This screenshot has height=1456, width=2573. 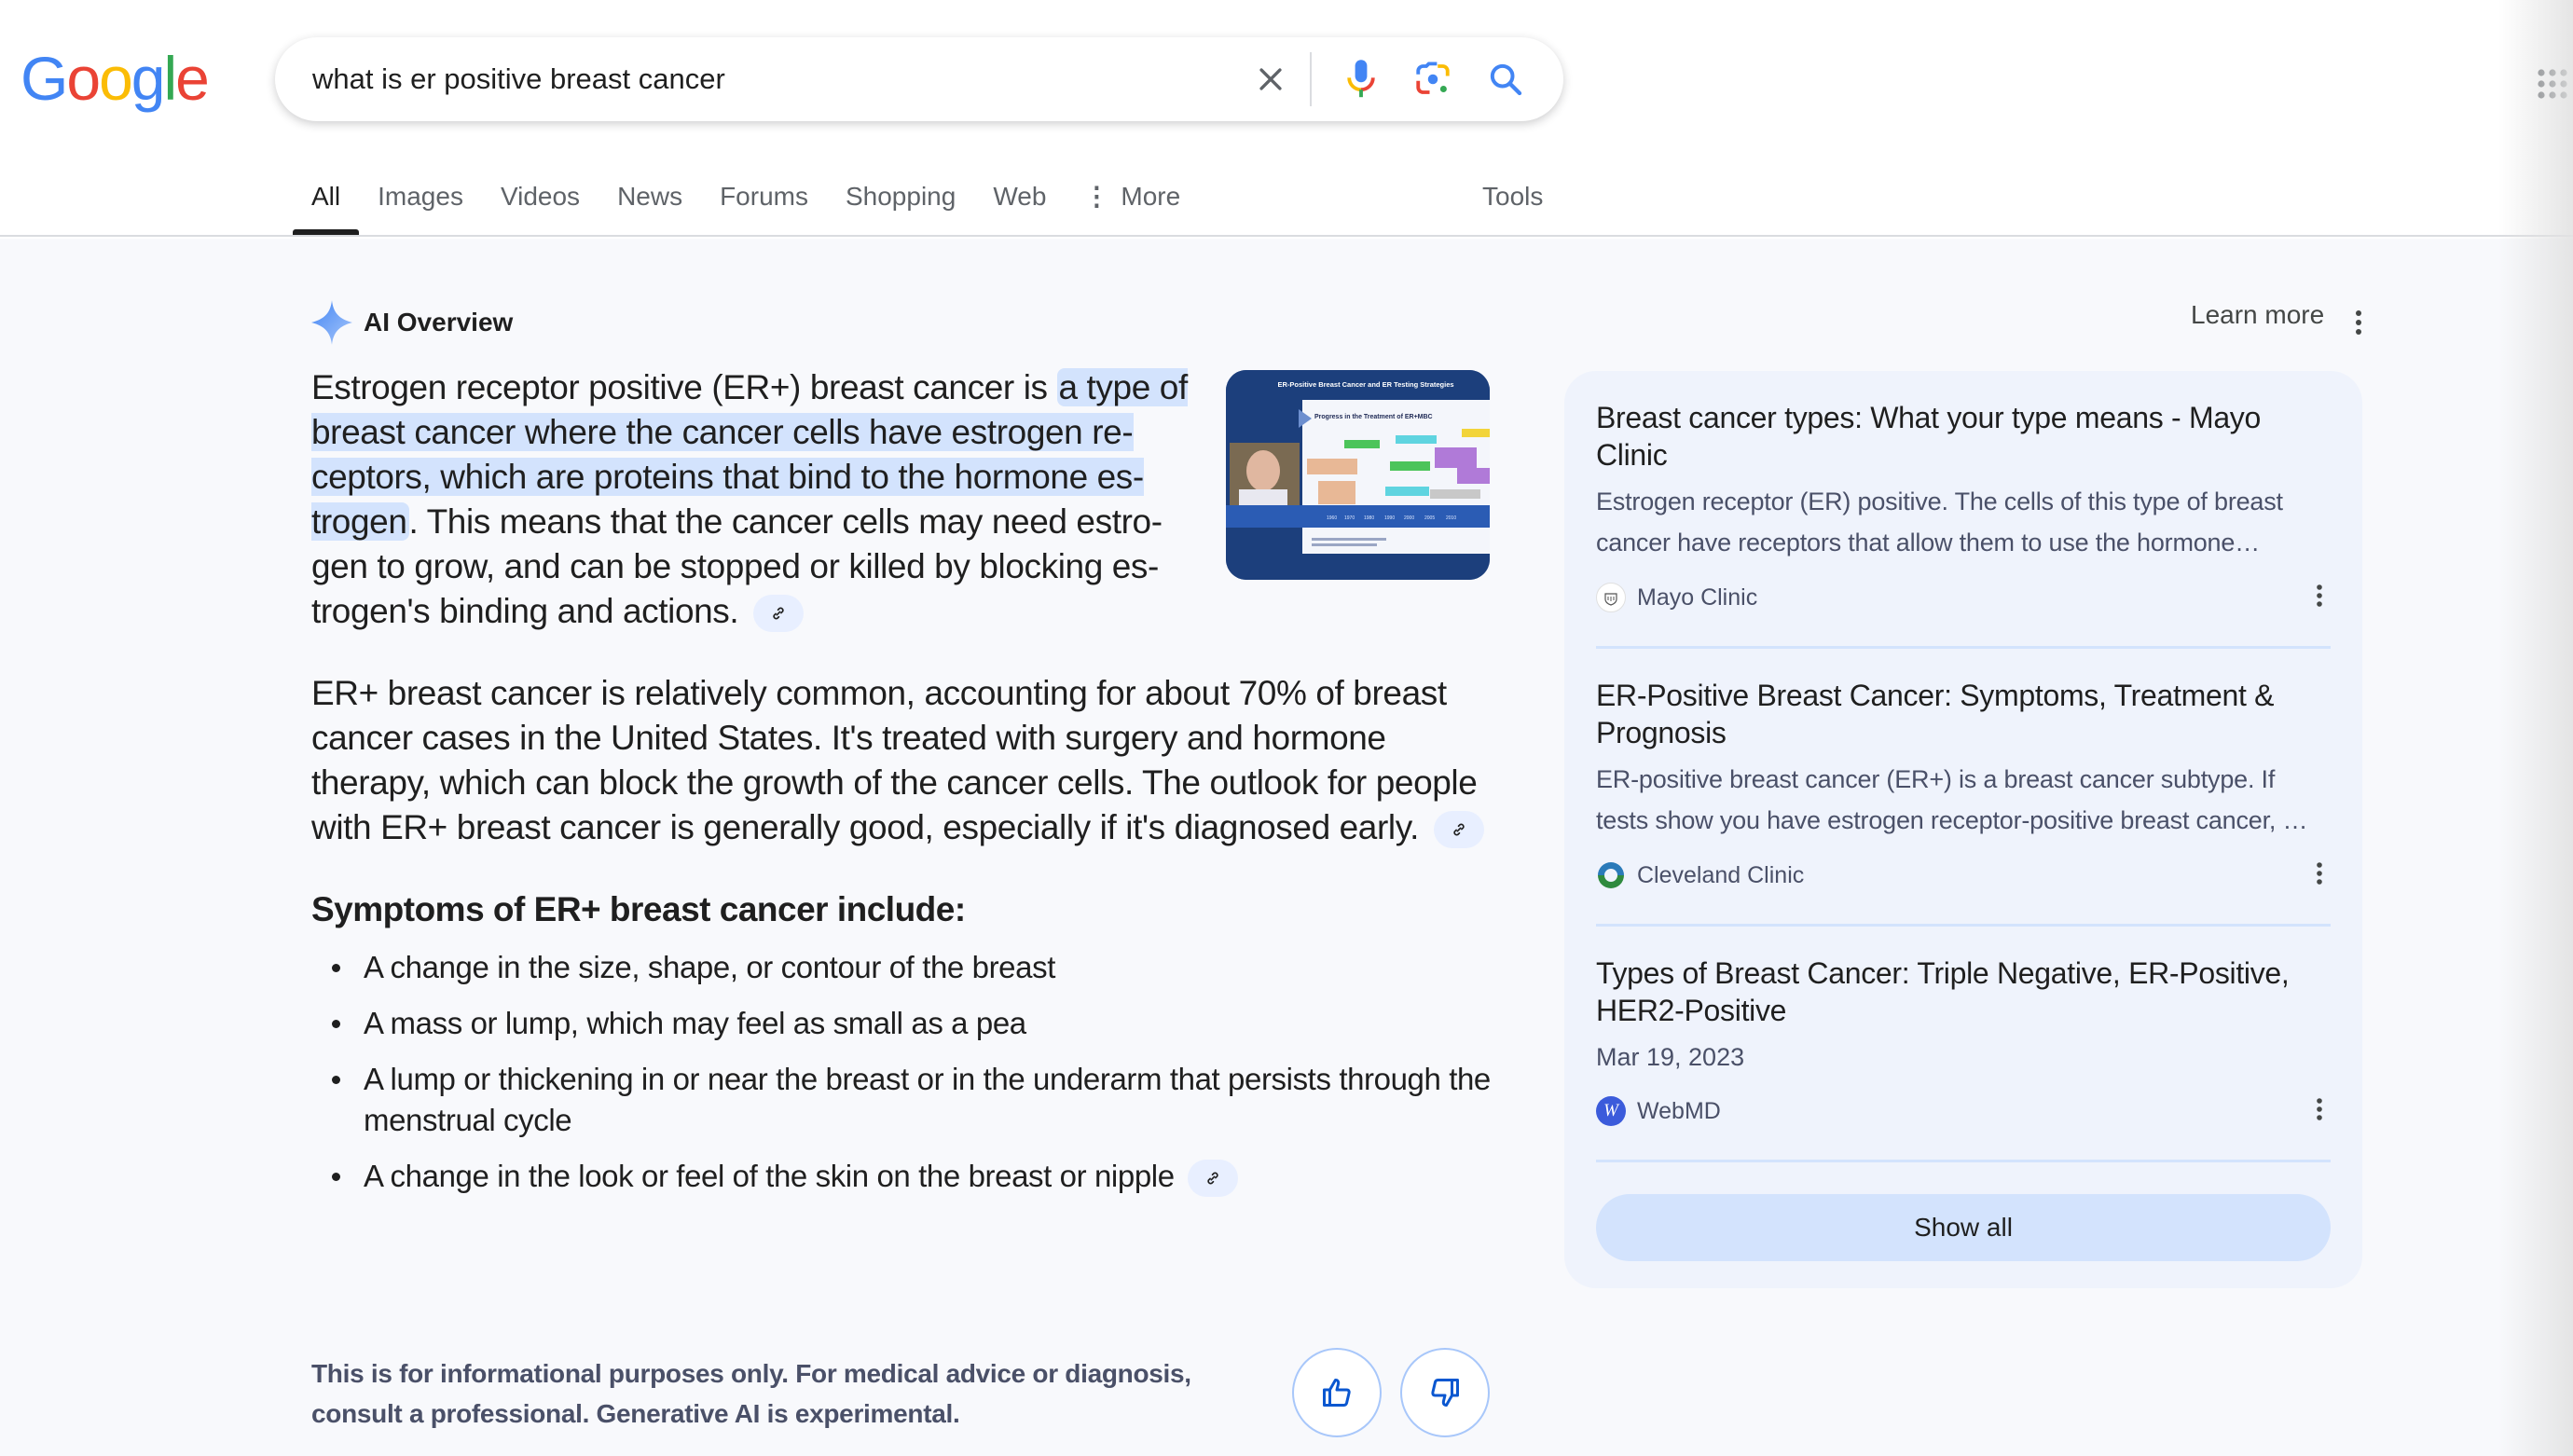 I want to click on tab-label: All, so click(x=326, y=196).